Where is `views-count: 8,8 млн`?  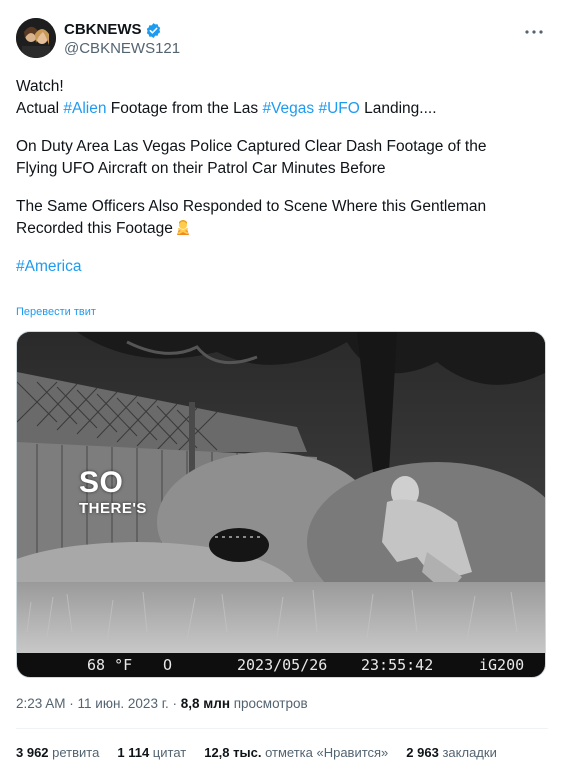 views-count: 8,8 млн is located at coordinates (205, 703).